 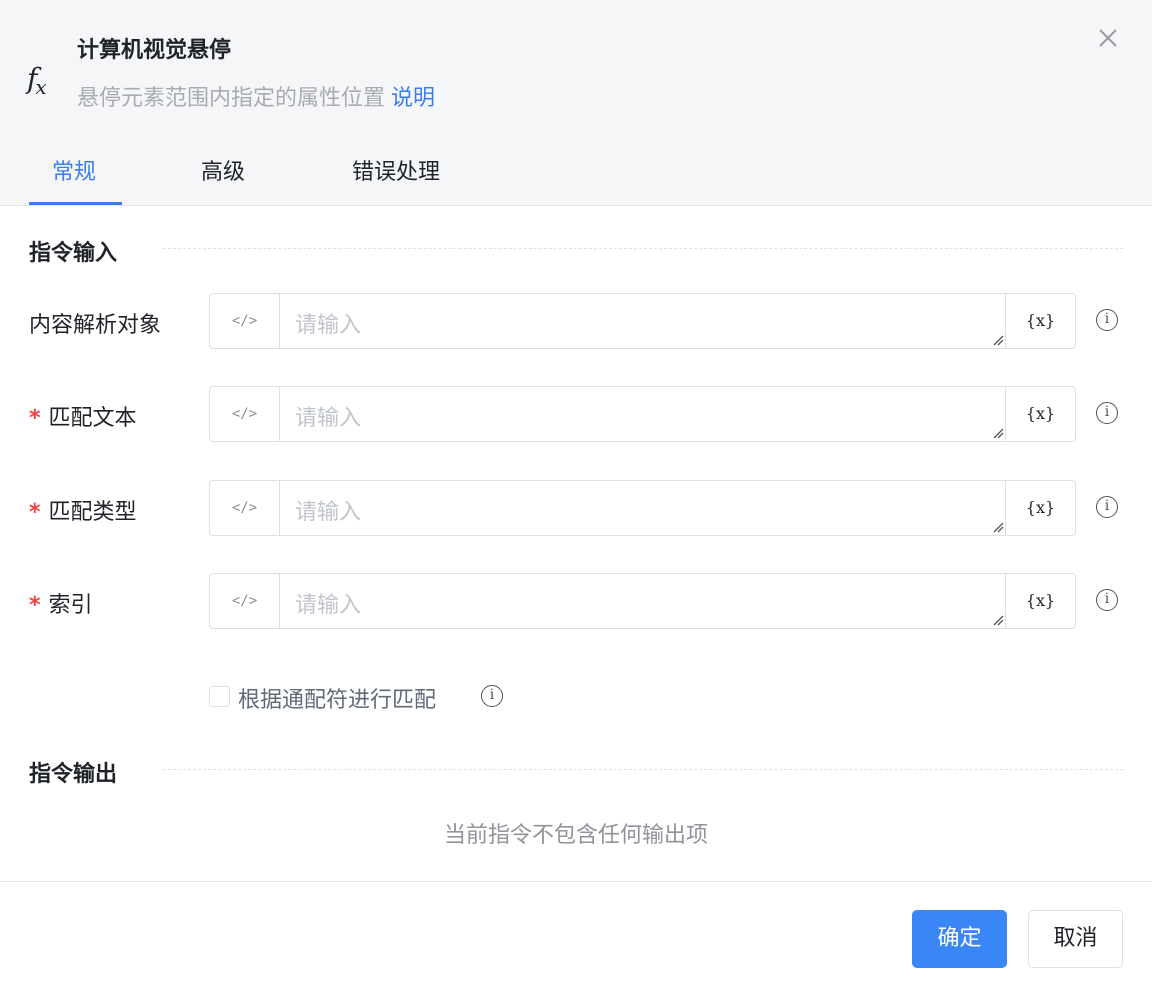 What do you see at coordinates (74, 170) in the screenshot?
I see `tab-general: 常规` at bounding box center [74, 170].